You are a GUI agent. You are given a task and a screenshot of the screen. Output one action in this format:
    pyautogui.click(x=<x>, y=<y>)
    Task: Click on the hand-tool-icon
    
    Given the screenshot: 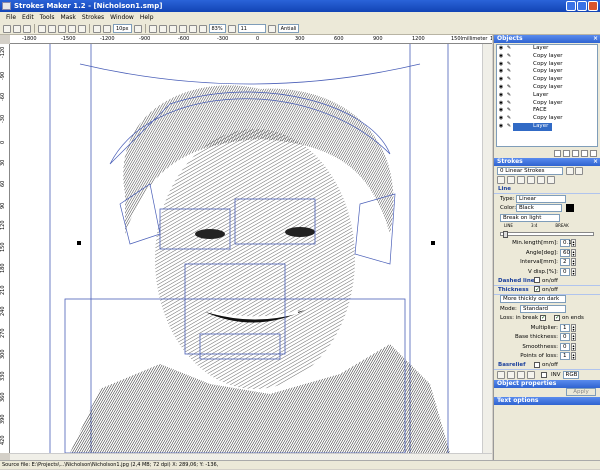 What is the action you would take?
    pyautogui.click(x=172, y=28)
    